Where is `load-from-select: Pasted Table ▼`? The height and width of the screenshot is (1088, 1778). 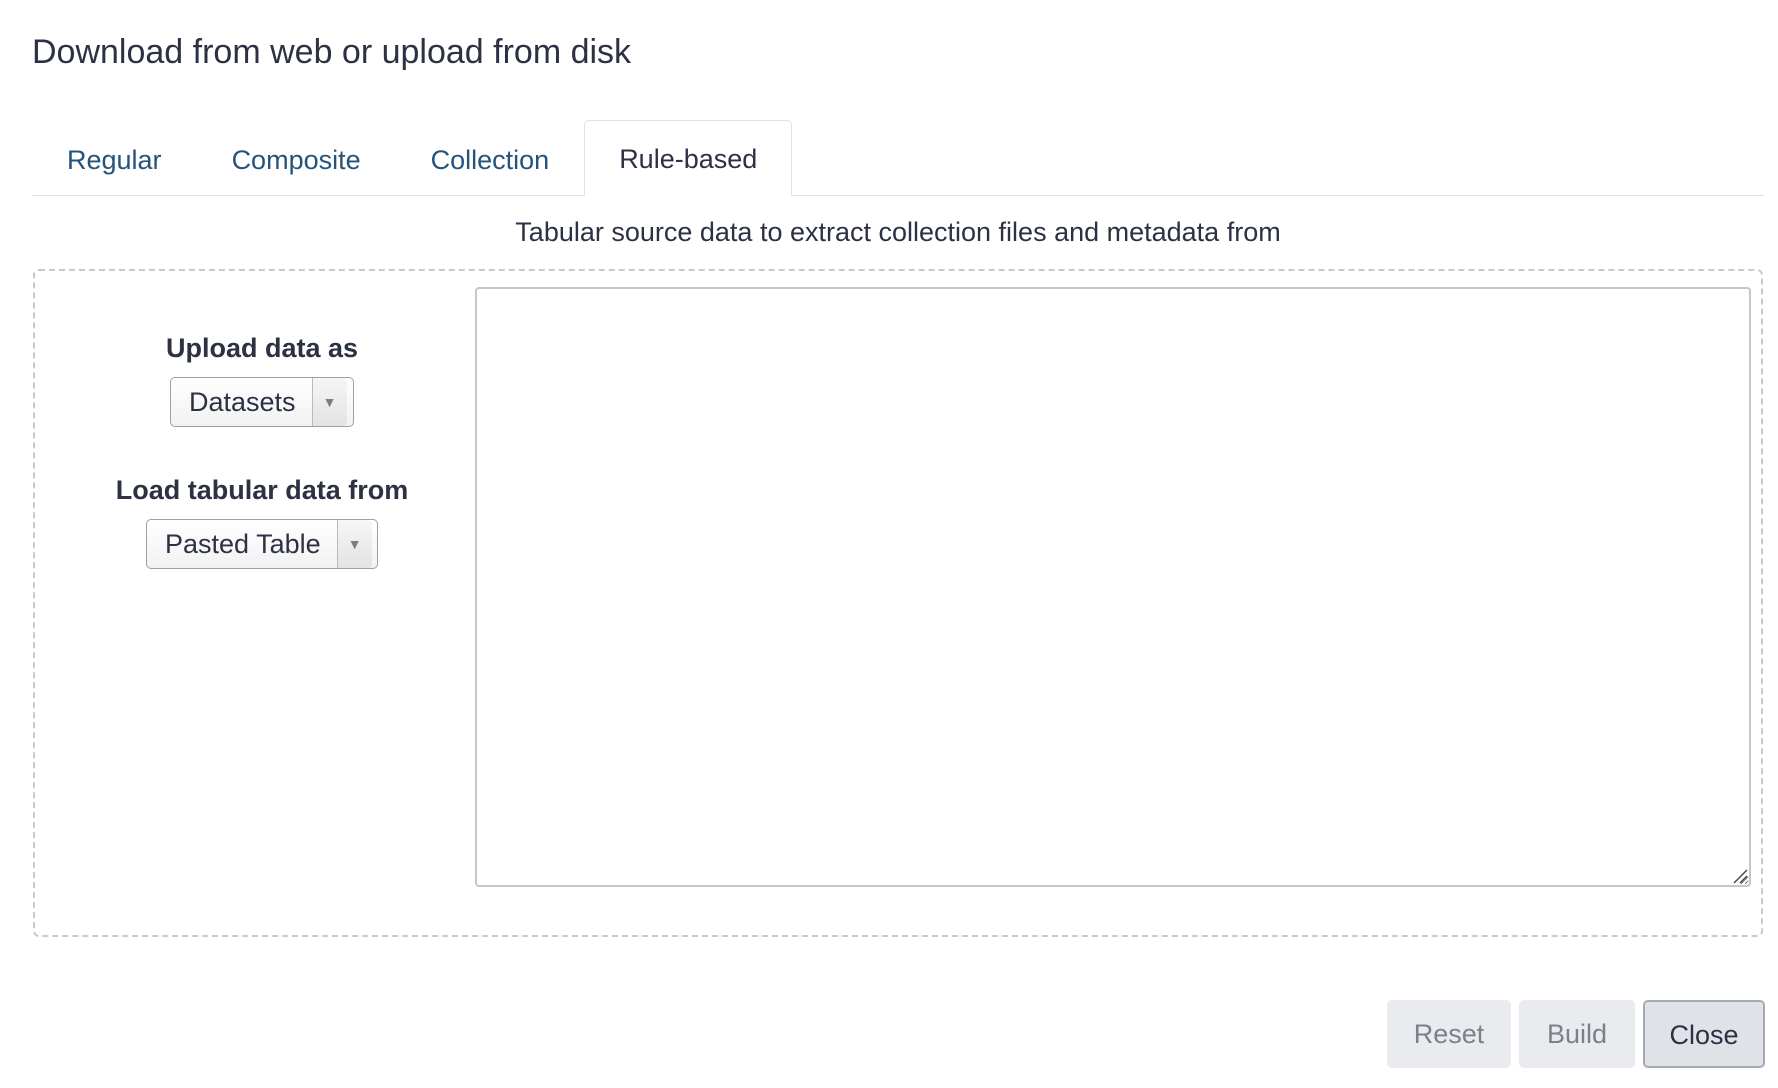 load-from-select: Pasted Table ▼ is located at coordinates (262, 544).